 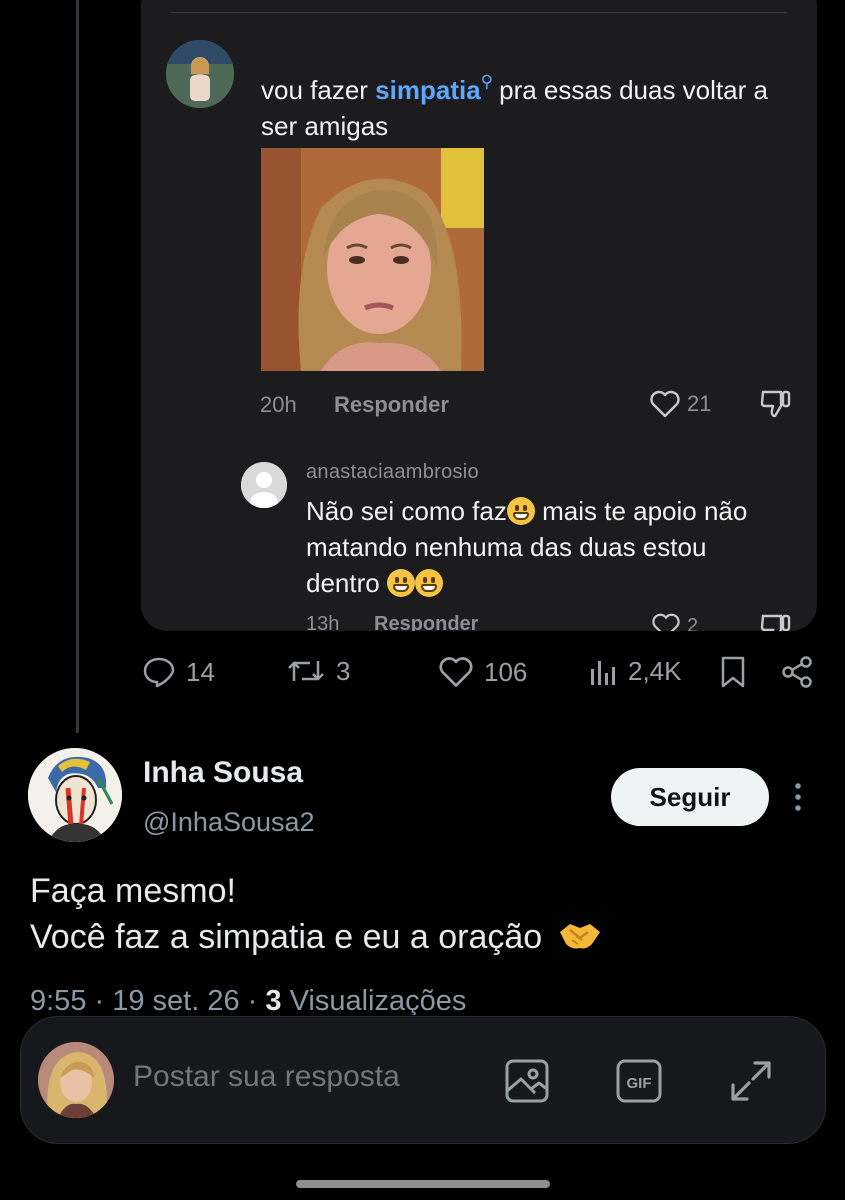 I want to click on comment-text-before: vou fazer, so click(x=318, y=90).